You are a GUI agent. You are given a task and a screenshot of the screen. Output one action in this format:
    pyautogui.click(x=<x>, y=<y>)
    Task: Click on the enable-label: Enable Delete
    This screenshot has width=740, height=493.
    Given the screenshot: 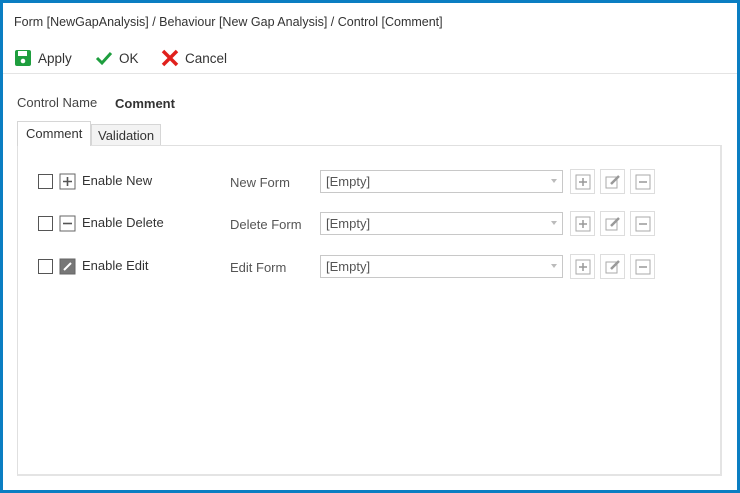 What is the action you would take?
    pyautogui.click(x=123, y=222)
    